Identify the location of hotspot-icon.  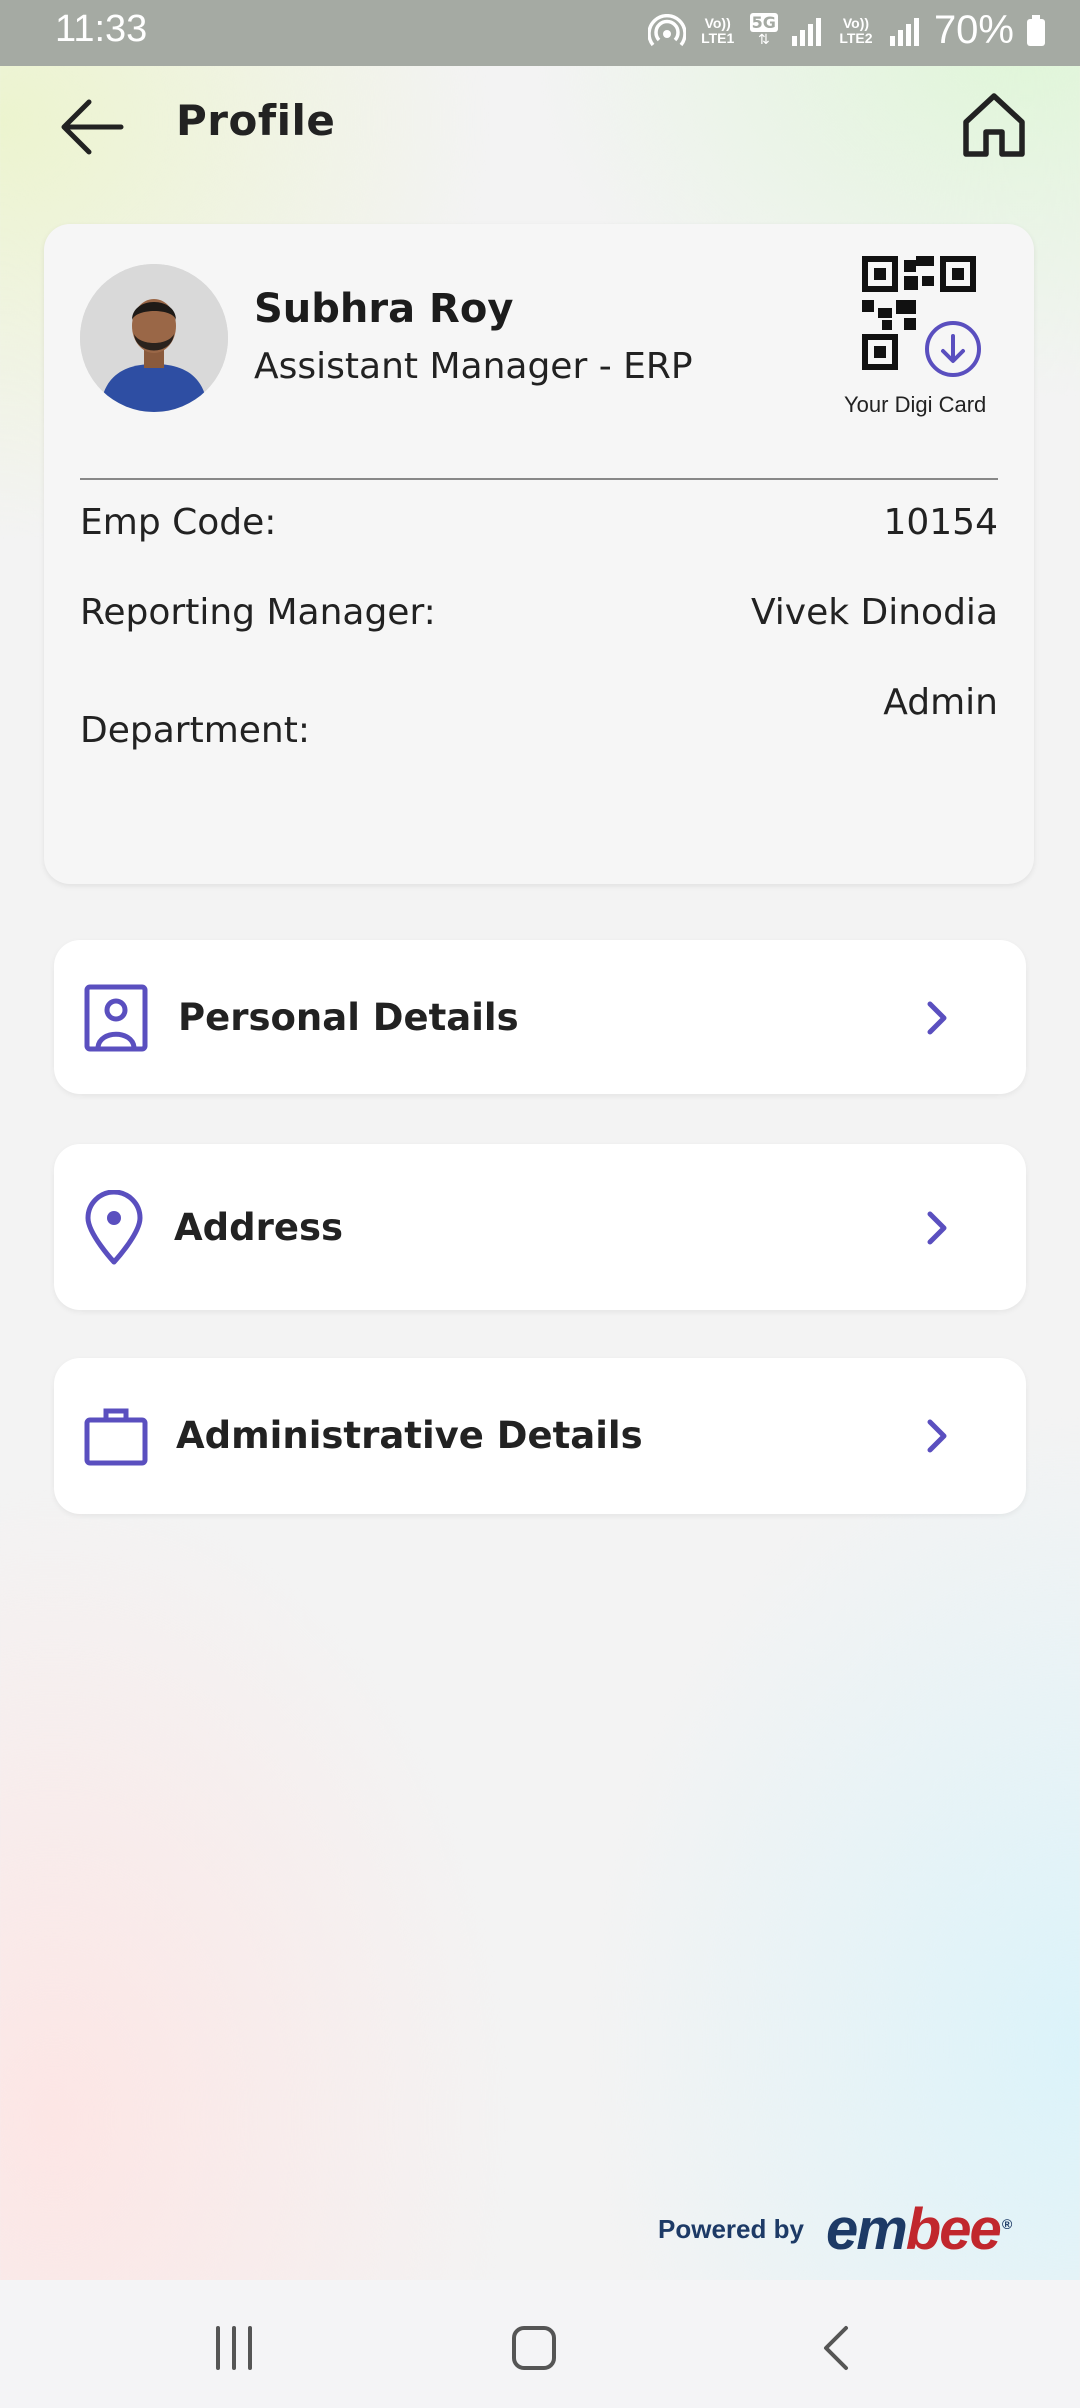
(666, 29).